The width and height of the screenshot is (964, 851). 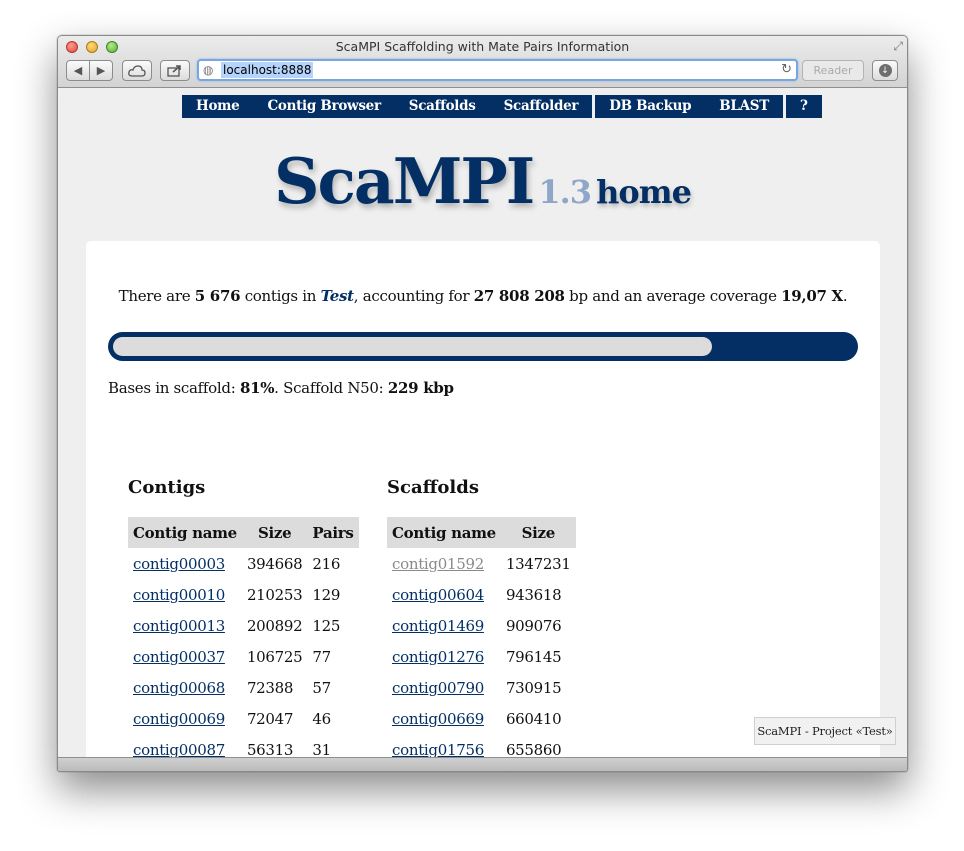 I want to click on size-cell: 660410, so click(x=533, y=718).